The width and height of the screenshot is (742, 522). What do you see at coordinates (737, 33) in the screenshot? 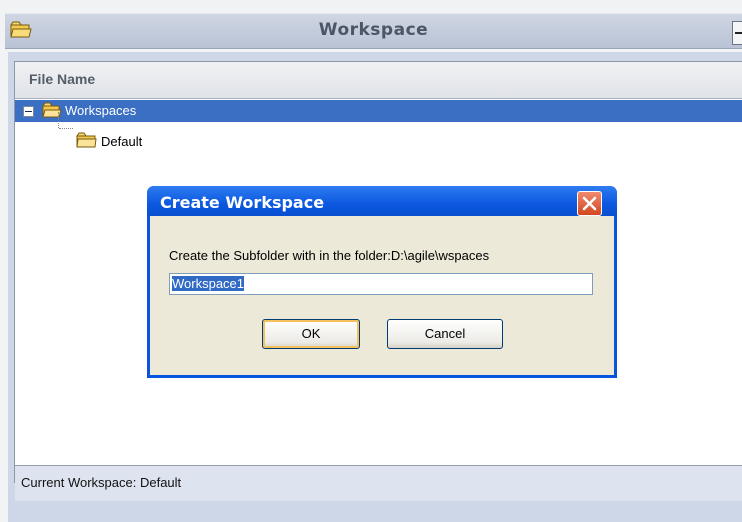
I see `minimize-icon` at bounding box center [737, 33].